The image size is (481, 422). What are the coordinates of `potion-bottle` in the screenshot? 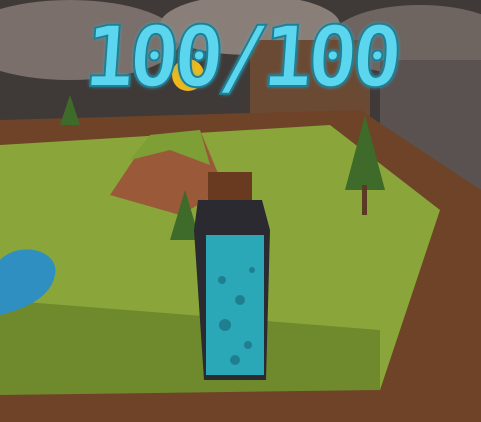 It's located at (232, 276).